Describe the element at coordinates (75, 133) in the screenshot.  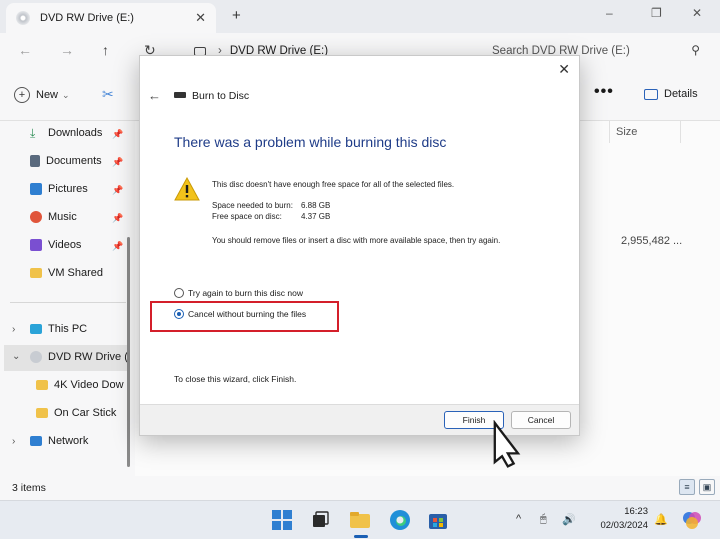
I see `sidebar-item-label: Downloads` at that location.